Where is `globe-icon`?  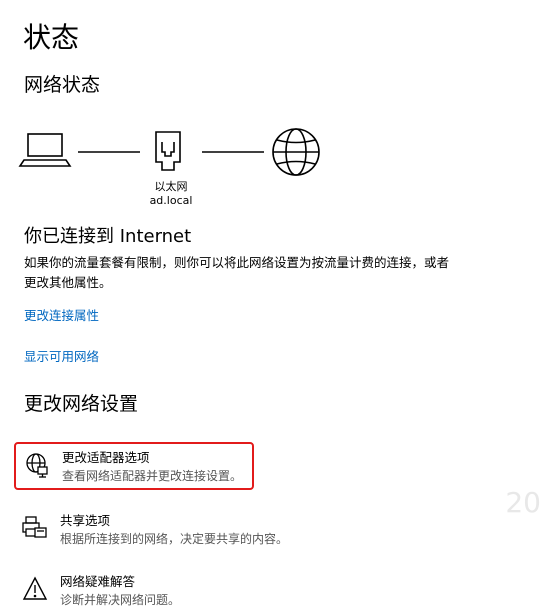 globe-icon is located at coordinates (296, 152).